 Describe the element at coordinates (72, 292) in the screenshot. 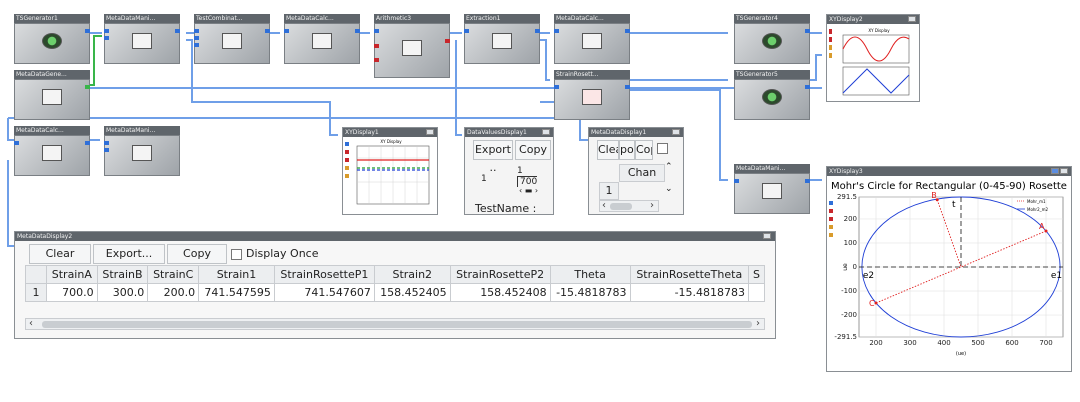

I see `table-cell: 700.0` at that location.